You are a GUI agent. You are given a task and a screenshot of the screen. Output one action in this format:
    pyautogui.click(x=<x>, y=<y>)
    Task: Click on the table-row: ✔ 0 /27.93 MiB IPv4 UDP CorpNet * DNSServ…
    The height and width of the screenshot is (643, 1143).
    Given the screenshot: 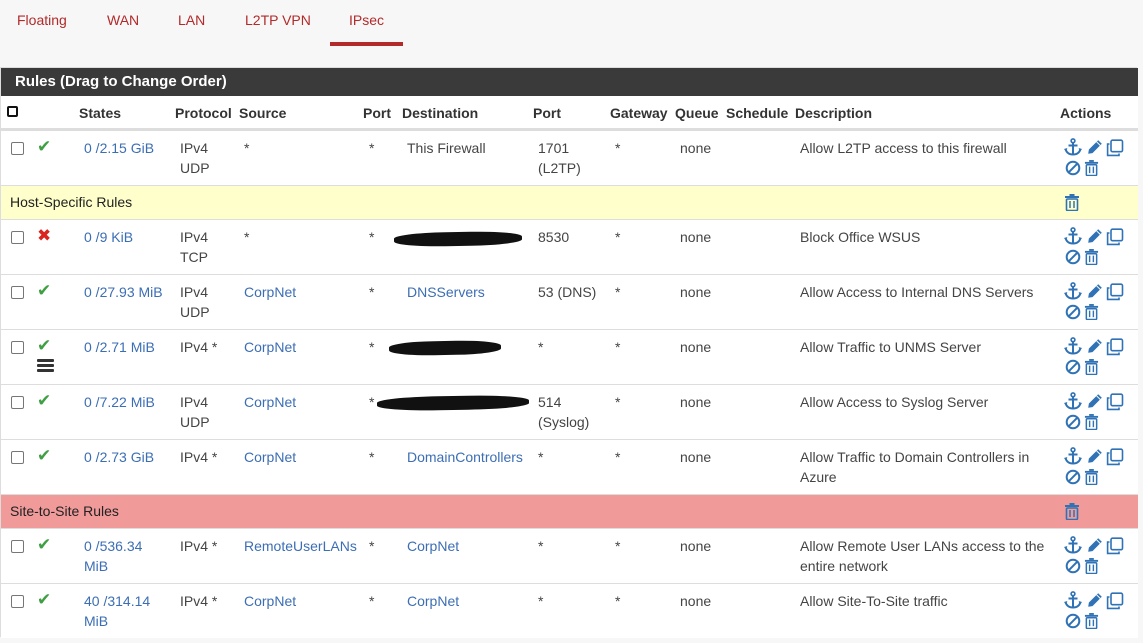 What is the action you would take?
    pyautogui.click(x=569, y=301)
    